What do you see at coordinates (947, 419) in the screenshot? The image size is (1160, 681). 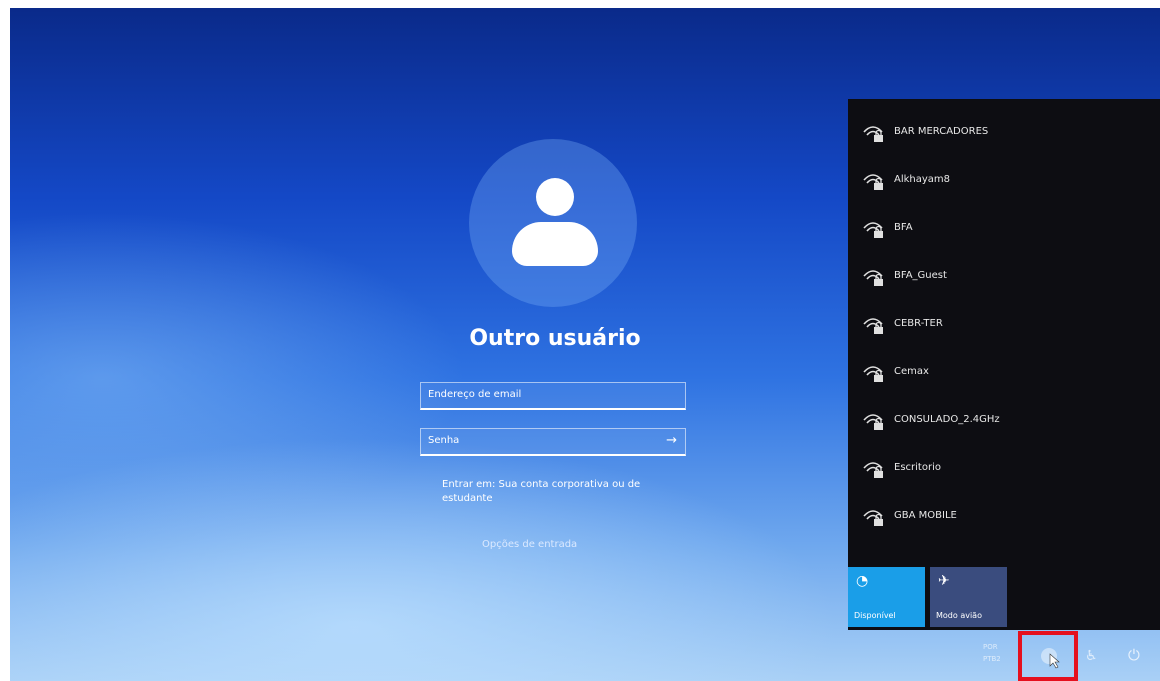 I see `network-name: CONSULADO_2.4GHz` at bounding box center [947, 419].